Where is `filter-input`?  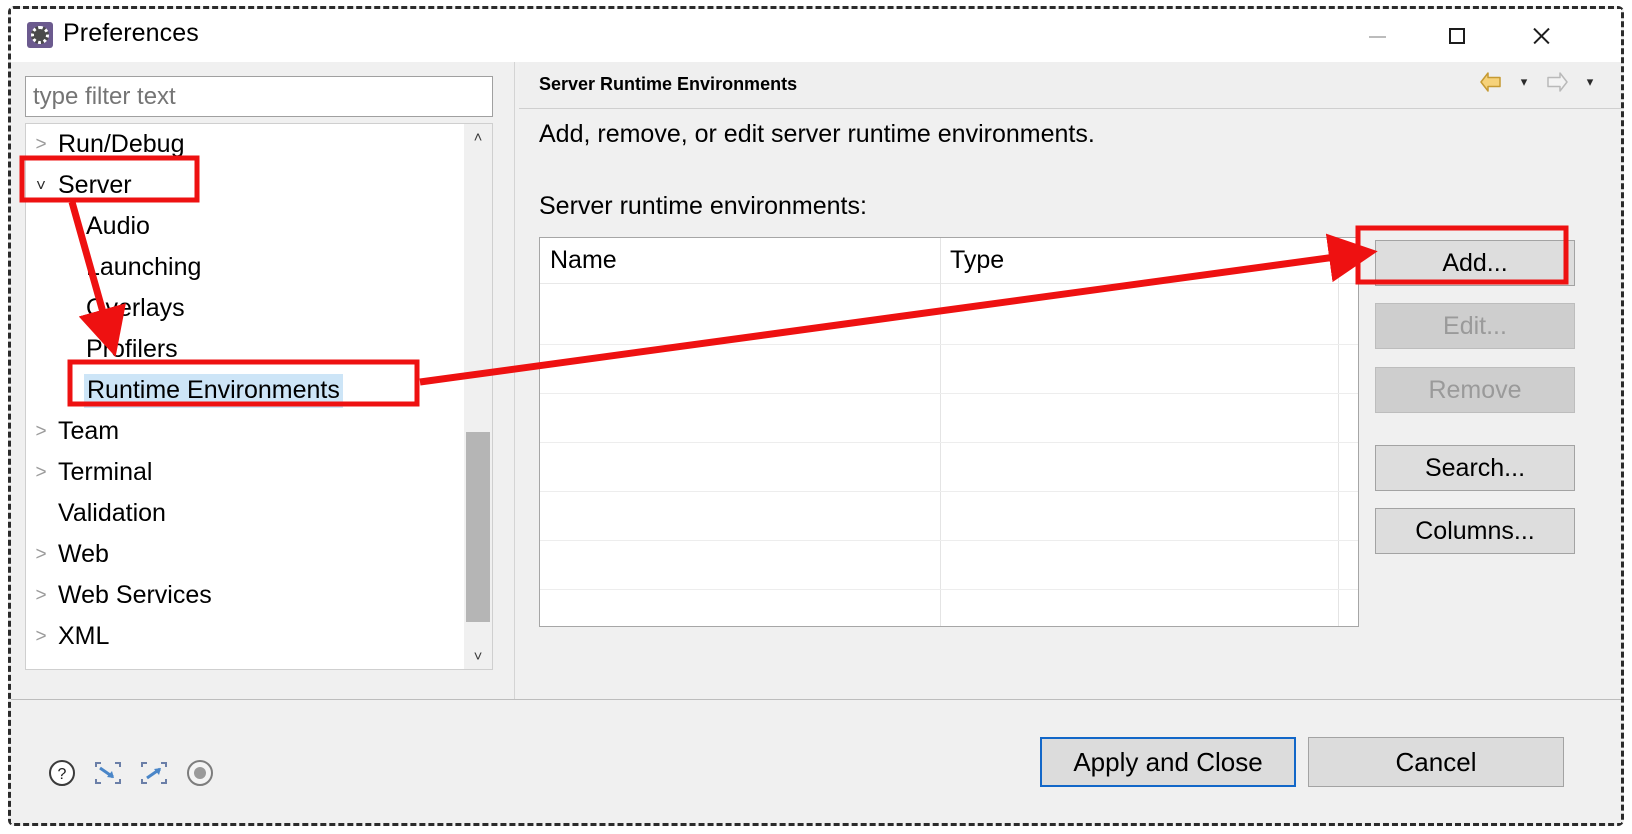
filter-input is located at coordinates (259, 96).